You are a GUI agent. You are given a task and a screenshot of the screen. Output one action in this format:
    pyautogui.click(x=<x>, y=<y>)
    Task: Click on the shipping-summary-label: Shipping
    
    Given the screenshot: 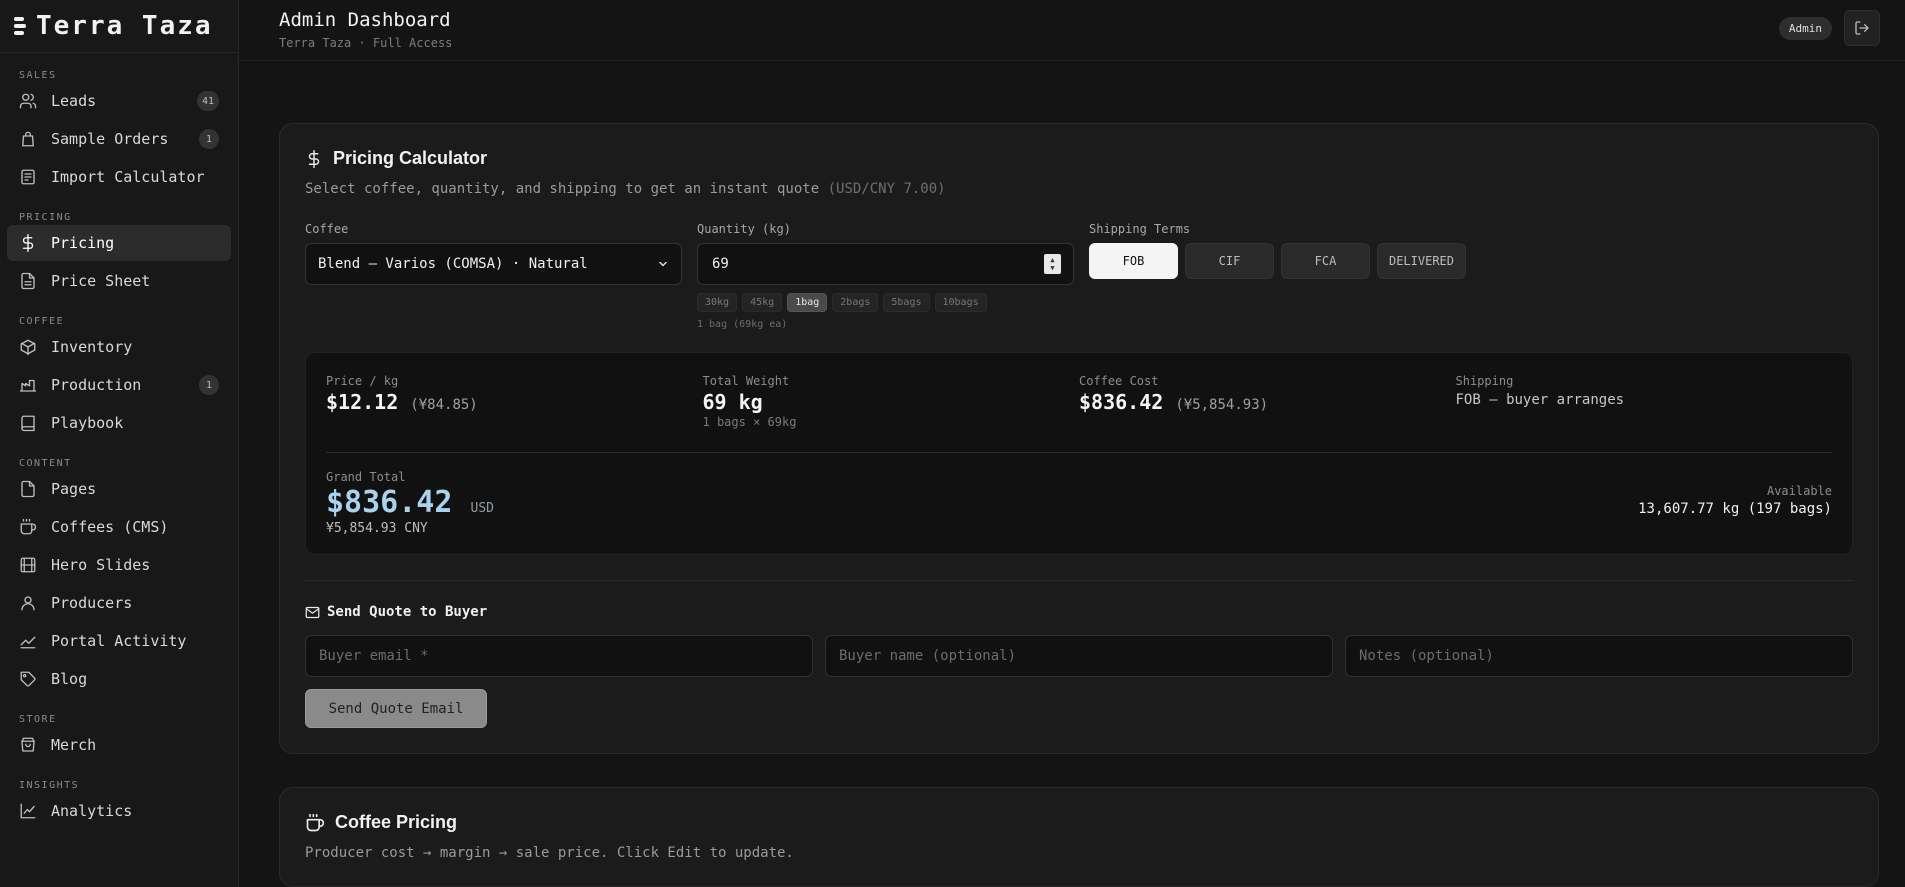 What is the action you would take?
    pyautogui.click(x=1484, y=381)
    